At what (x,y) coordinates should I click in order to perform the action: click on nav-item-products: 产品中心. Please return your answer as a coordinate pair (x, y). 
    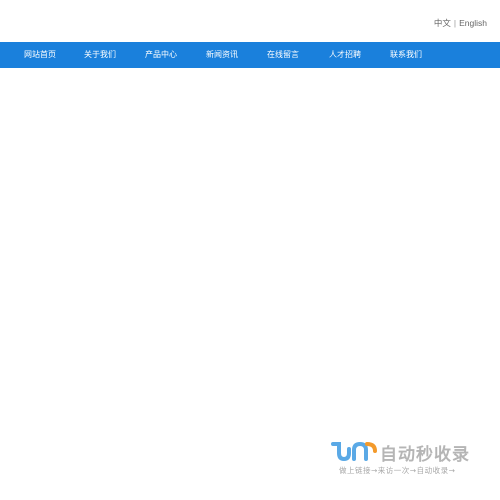
    Looking at the image, I should click on (161, 55).